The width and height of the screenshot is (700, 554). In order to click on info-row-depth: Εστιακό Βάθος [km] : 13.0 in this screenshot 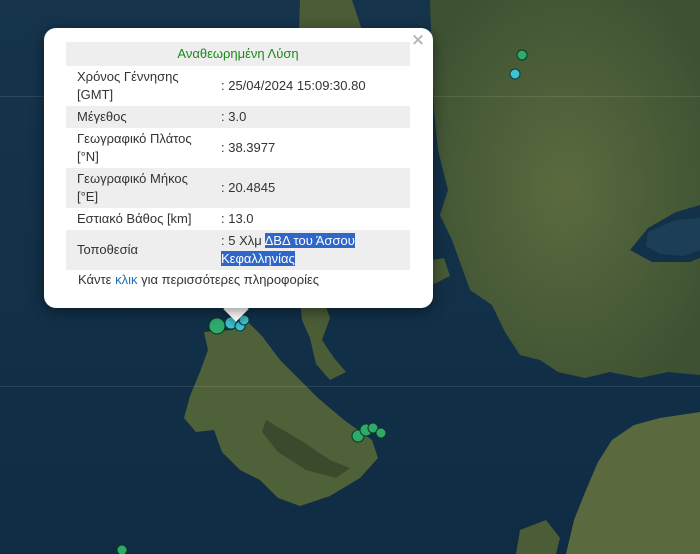, I will do `click(238, 219)`.